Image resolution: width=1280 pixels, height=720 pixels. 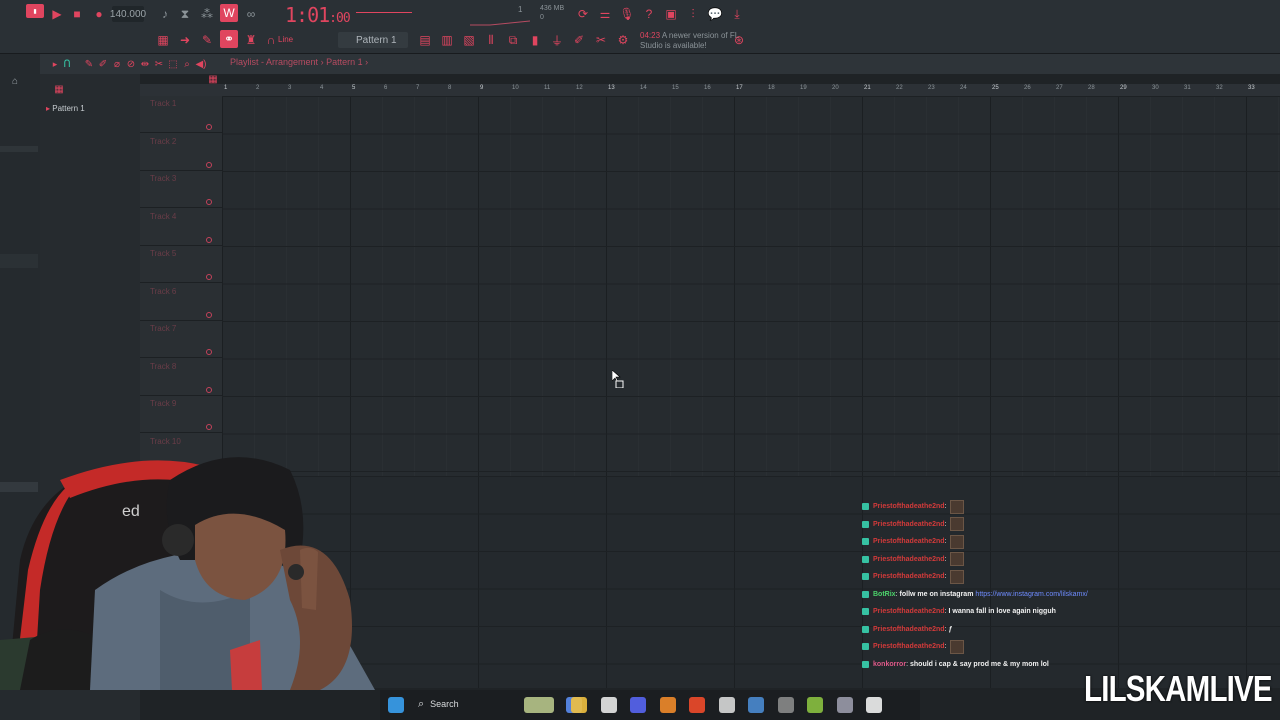 I want to click on playlist-icon: ▦, so click(x=163, y=40).